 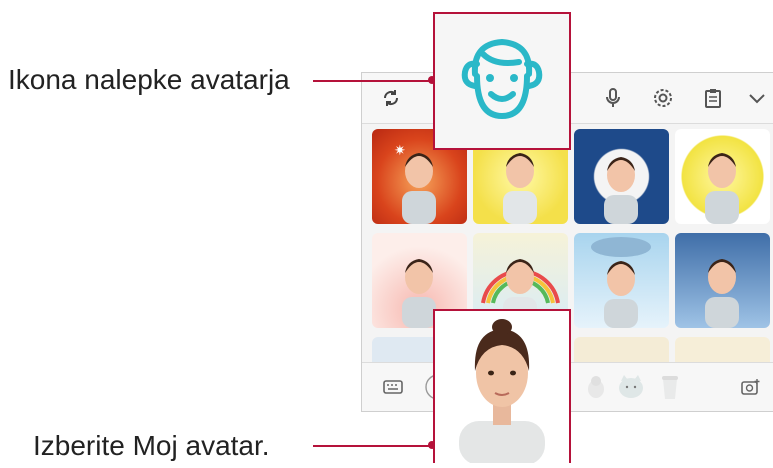 What do you see at coordinates (502, 392) in the screenshot?
I see `my-avatar-image` at bounding box center [502, 392].